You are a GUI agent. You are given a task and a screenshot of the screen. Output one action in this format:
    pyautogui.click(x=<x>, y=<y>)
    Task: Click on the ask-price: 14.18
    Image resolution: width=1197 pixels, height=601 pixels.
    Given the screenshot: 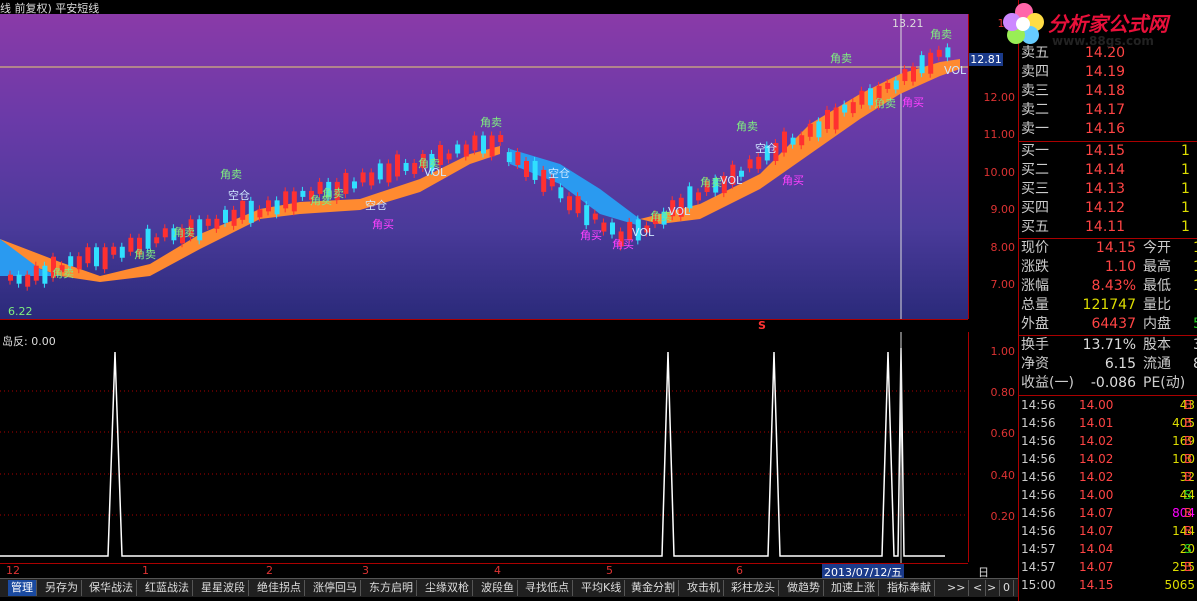 What is the action you would take?
    pyautogui.click(x=1105, y=91)
    